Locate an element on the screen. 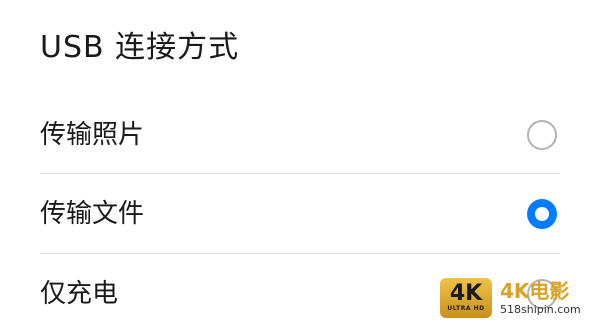 Image resolution: width=600 pixels, height=323 pixels. watermark-logo: 4K ULTRA HD 4K电影 518shipin.com is located at coordinates (520, 298).